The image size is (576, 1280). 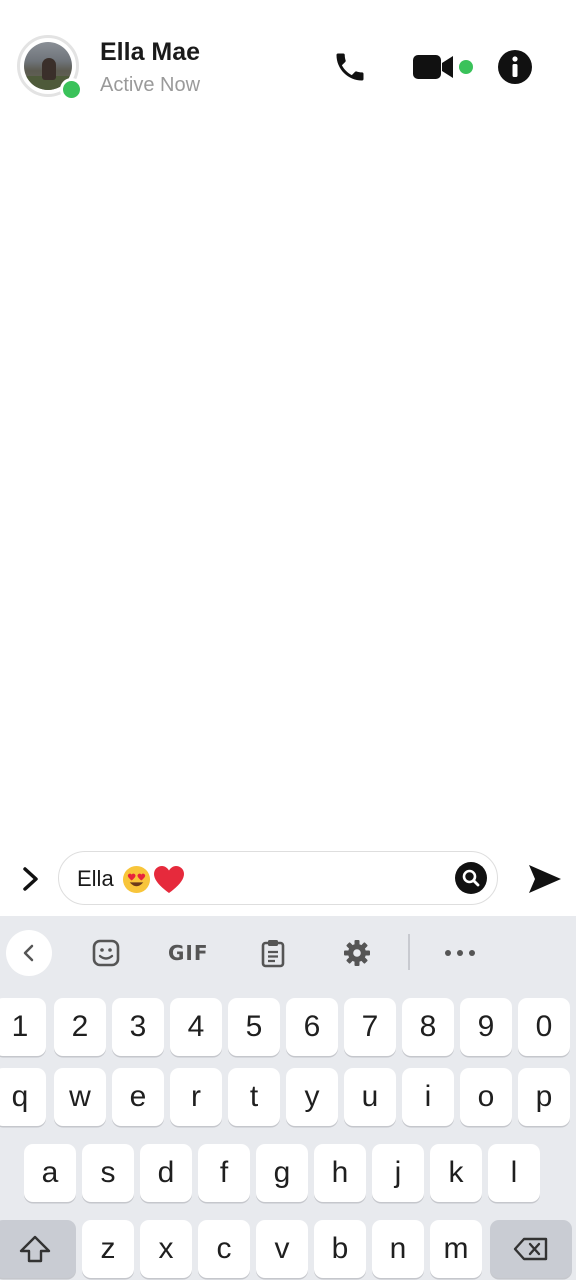 I want to click on gif-button: GIF, so click(x=188, y=953).